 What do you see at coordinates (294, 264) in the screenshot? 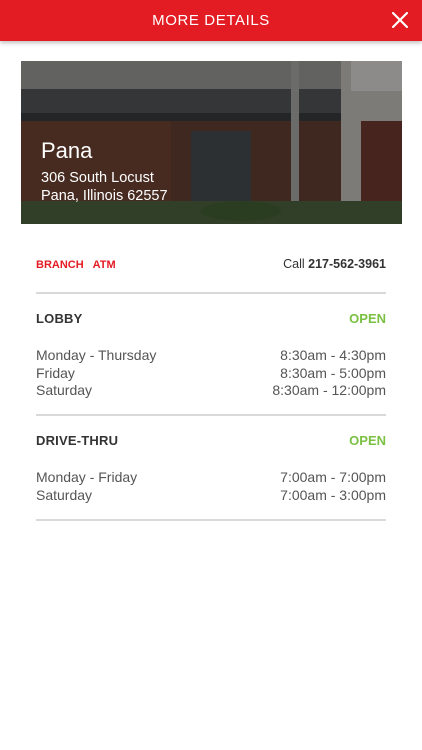
I see `call-label: Call` at bounding box center [294, 264].